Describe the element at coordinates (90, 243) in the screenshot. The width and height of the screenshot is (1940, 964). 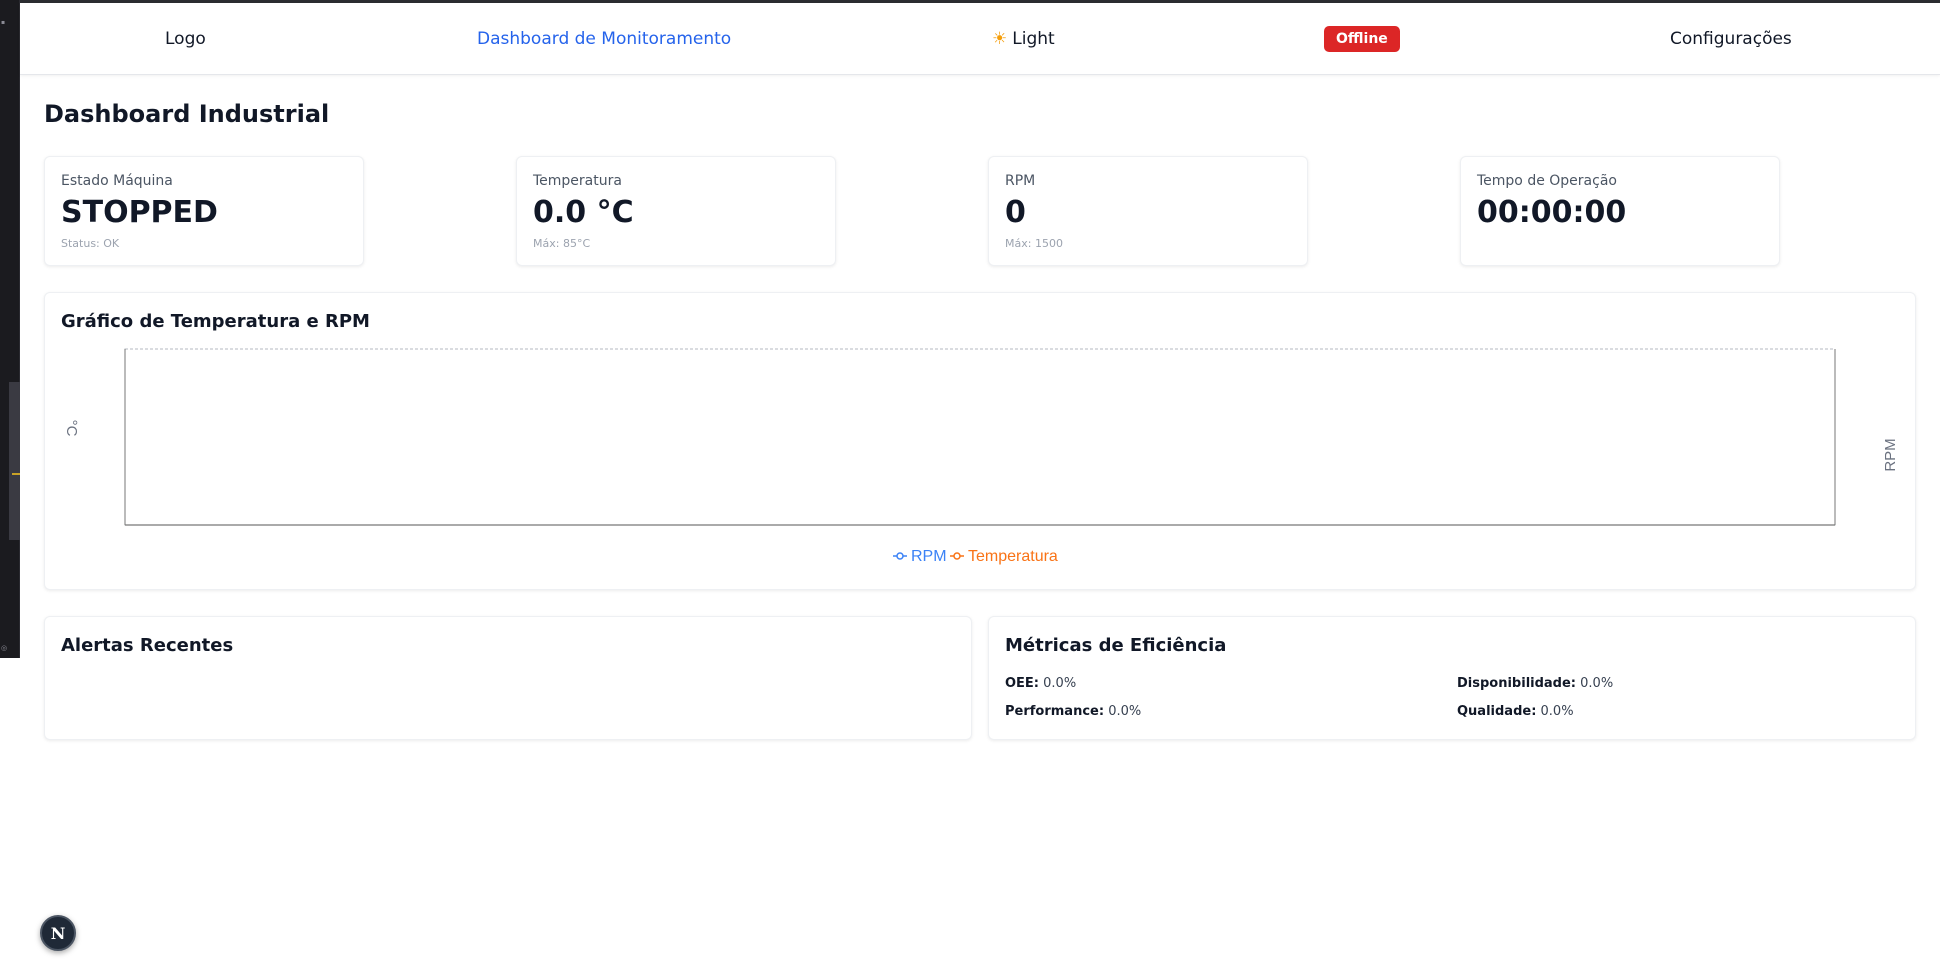
I see `stat-subtext: Status: OK` at that location.